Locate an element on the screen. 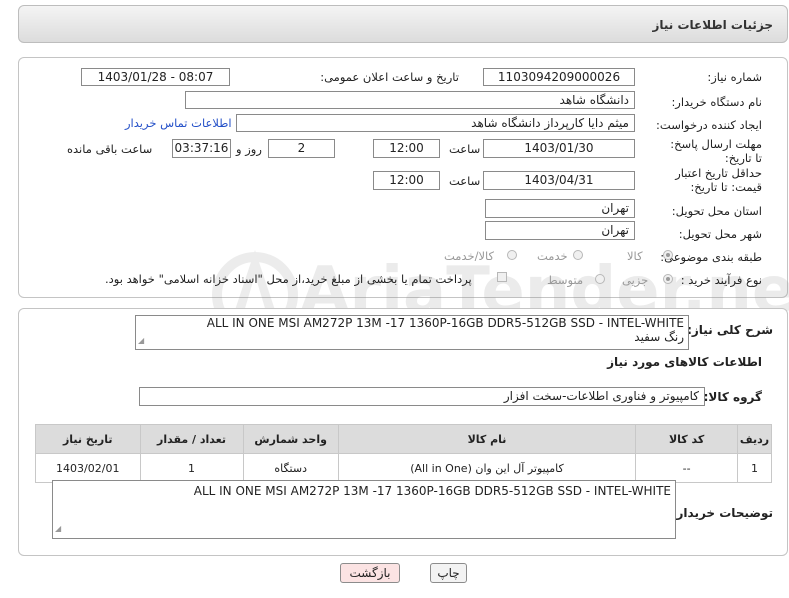 The height and width of the screenshot is (598, 789). purchase-medium-label: متوسط is located at coordinates (565, 280).